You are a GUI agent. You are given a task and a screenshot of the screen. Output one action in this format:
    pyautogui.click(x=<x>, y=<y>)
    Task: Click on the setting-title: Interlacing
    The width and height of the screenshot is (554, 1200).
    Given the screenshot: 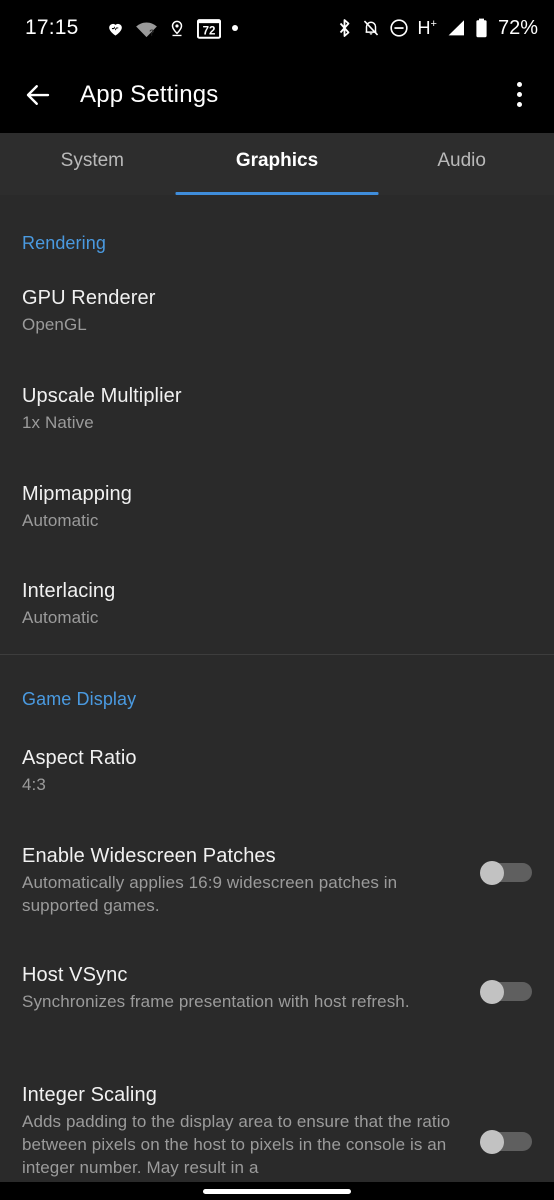 What is the action you would take?
    pyautogui.click(x=69, y=591)
    